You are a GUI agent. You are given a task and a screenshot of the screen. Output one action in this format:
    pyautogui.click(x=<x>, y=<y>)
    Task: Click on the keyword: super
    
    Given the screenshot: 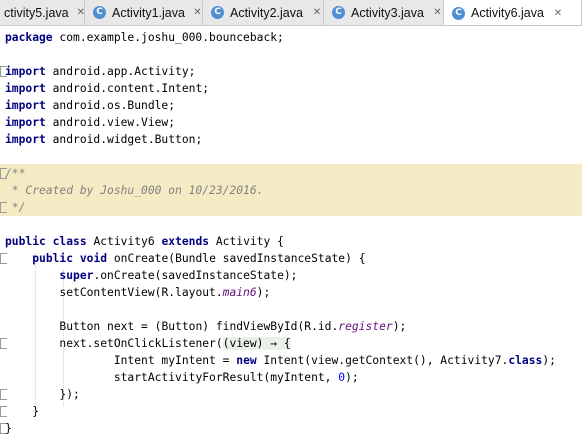 What is the action you would take?
    pyautogui.click(x=76, y=275)
    